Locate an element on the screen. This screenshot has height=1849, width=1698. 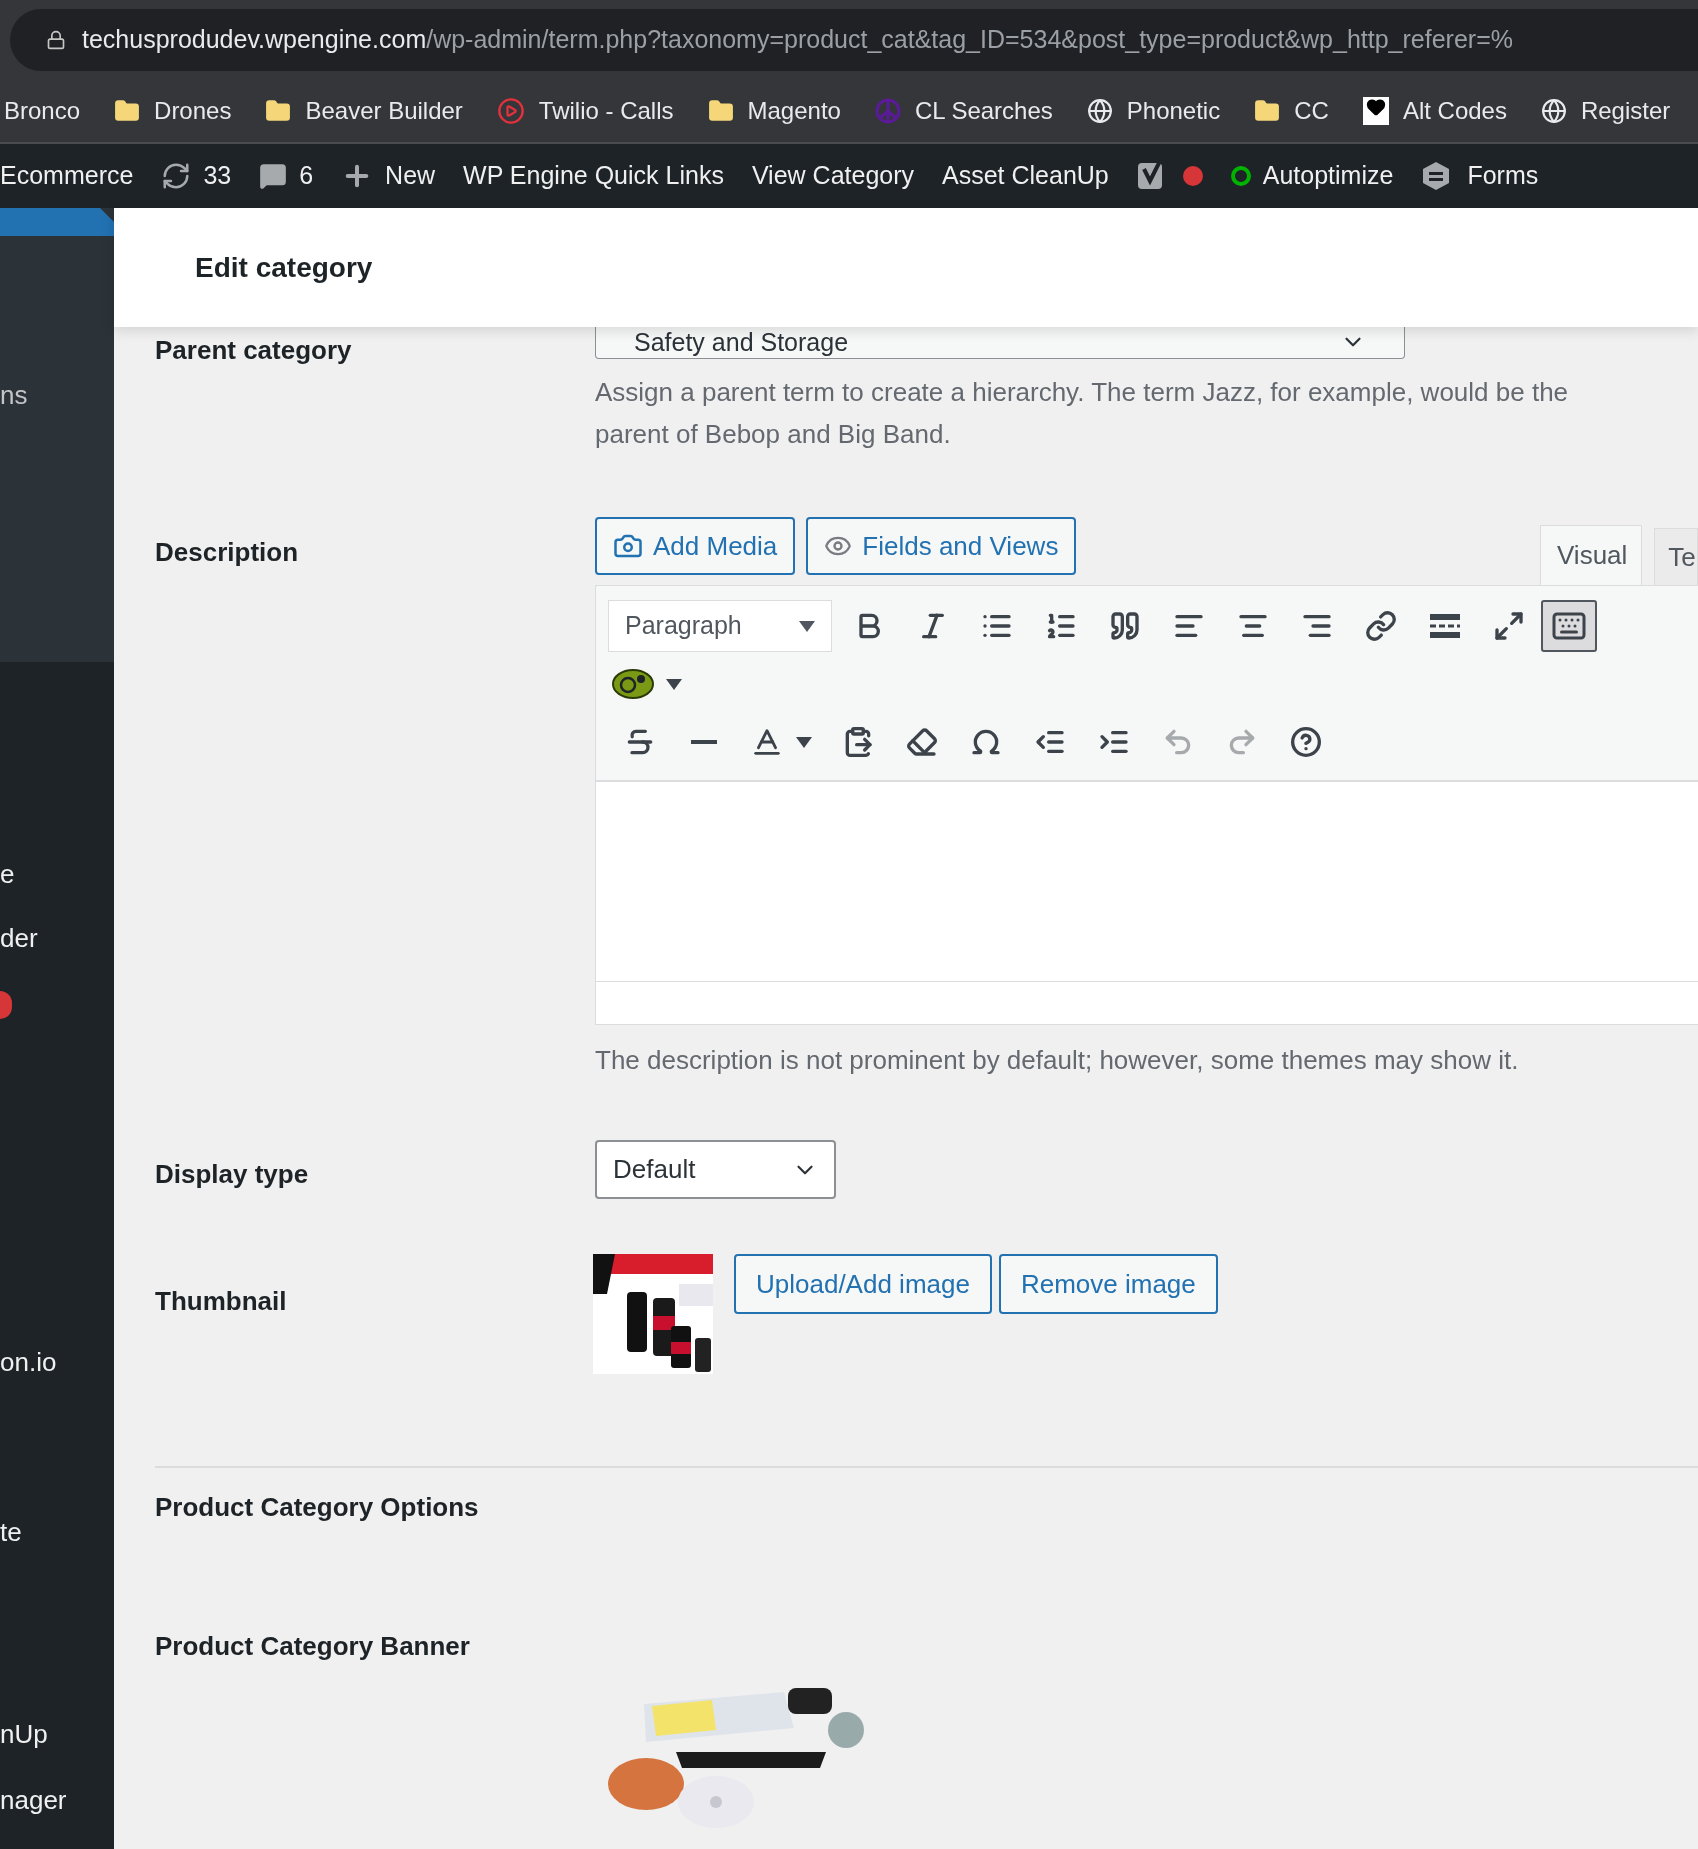
editor-tab: Visual is located at coordinates (1591, 555).